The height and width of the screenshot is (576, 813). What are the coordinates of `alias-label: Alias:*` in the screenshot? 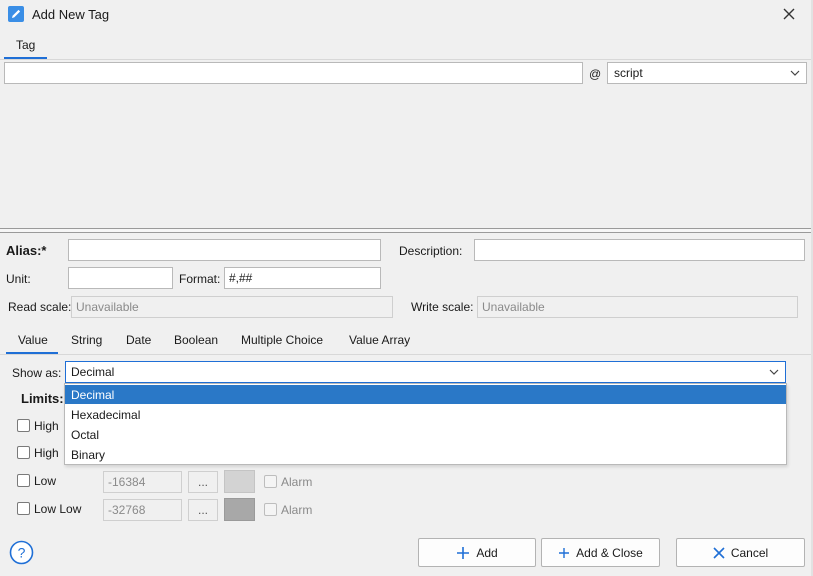 It's located at (26, 250).